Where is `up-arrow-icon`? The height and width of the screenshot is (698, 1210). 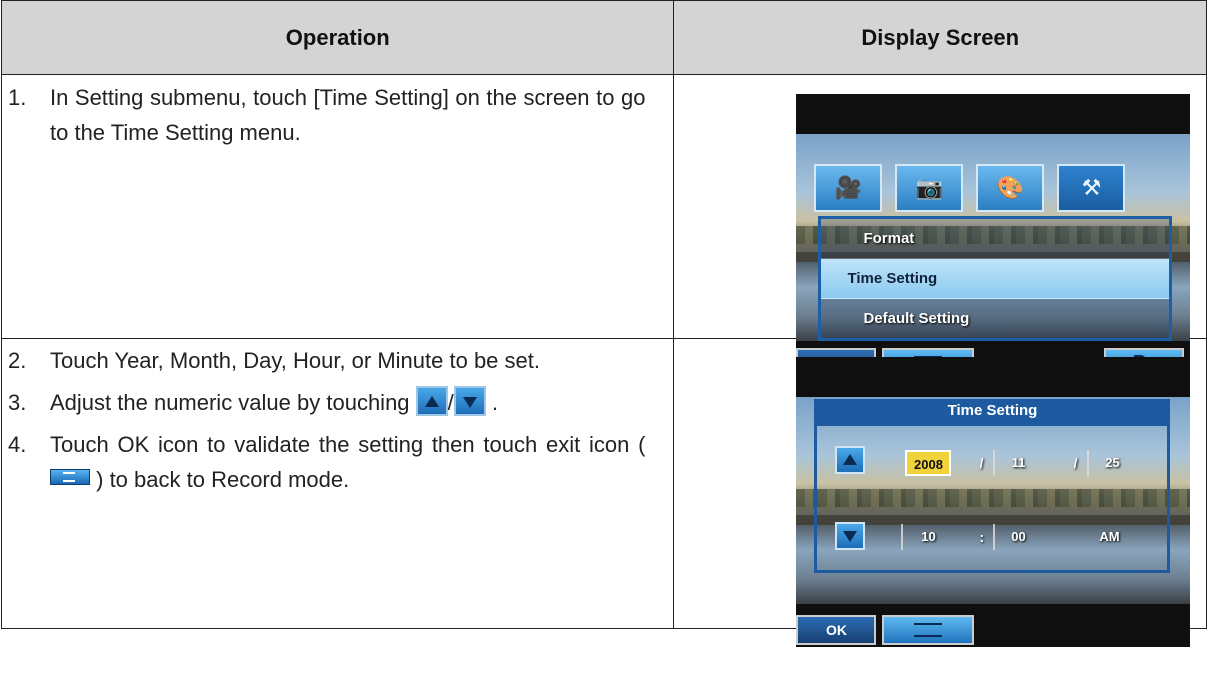
up-arrow-icon is located at coordinates (431, 401).